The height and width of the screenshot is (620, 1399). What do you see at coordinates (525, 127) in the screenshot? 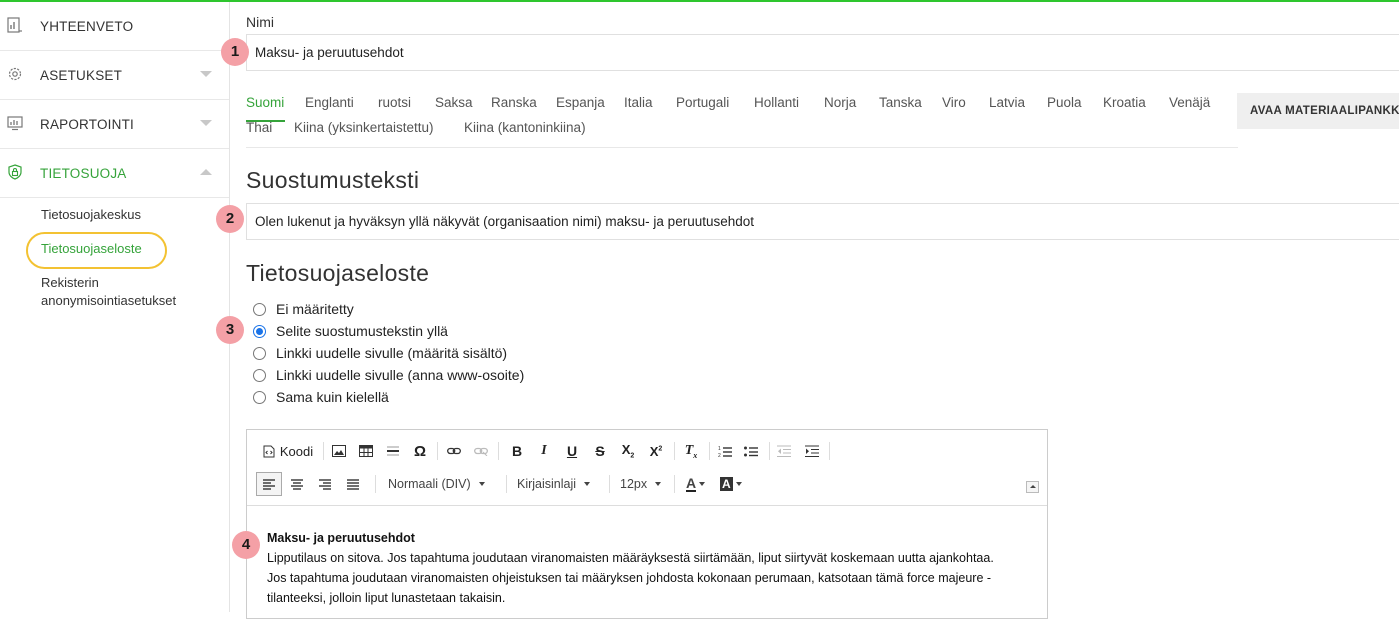
I see `tab-kiina-kantoninkiina: Kiina (kantoninkiina)` at bounding box center [525, 127].